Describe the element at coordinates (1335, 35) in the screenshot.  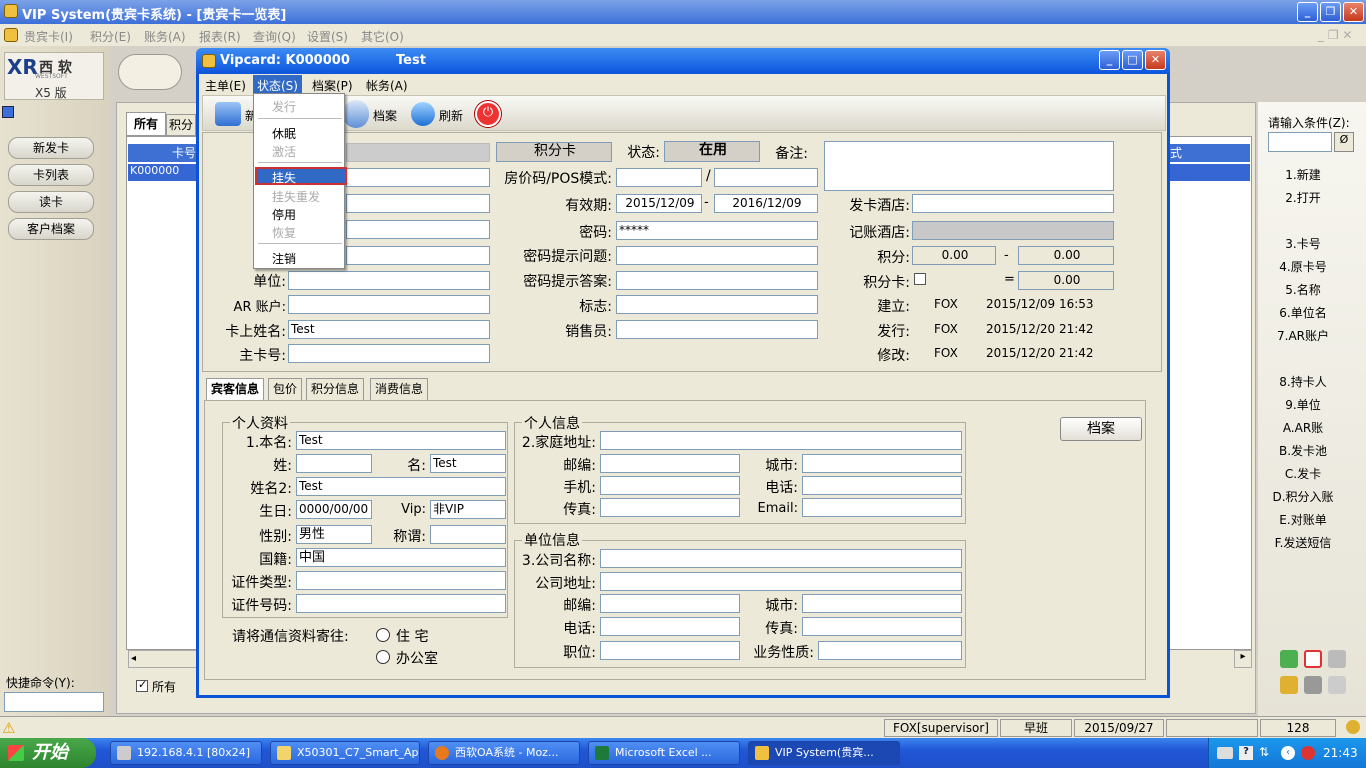
I see `mdi-controls: _ ❐ ✕` at that location.